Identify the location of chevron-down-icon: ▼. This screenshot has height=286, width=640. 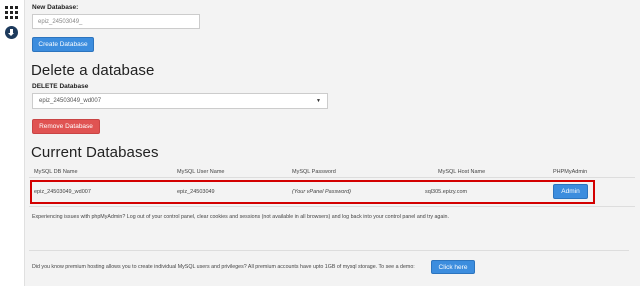
(318, 101).